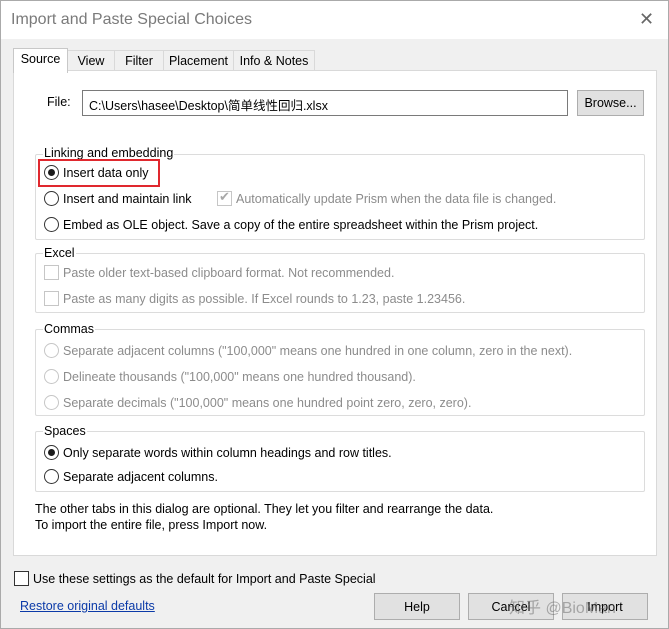  Describe the element at coordinates (51, 402) in the screenshot. I see `separate-decimals-radio` at that location.